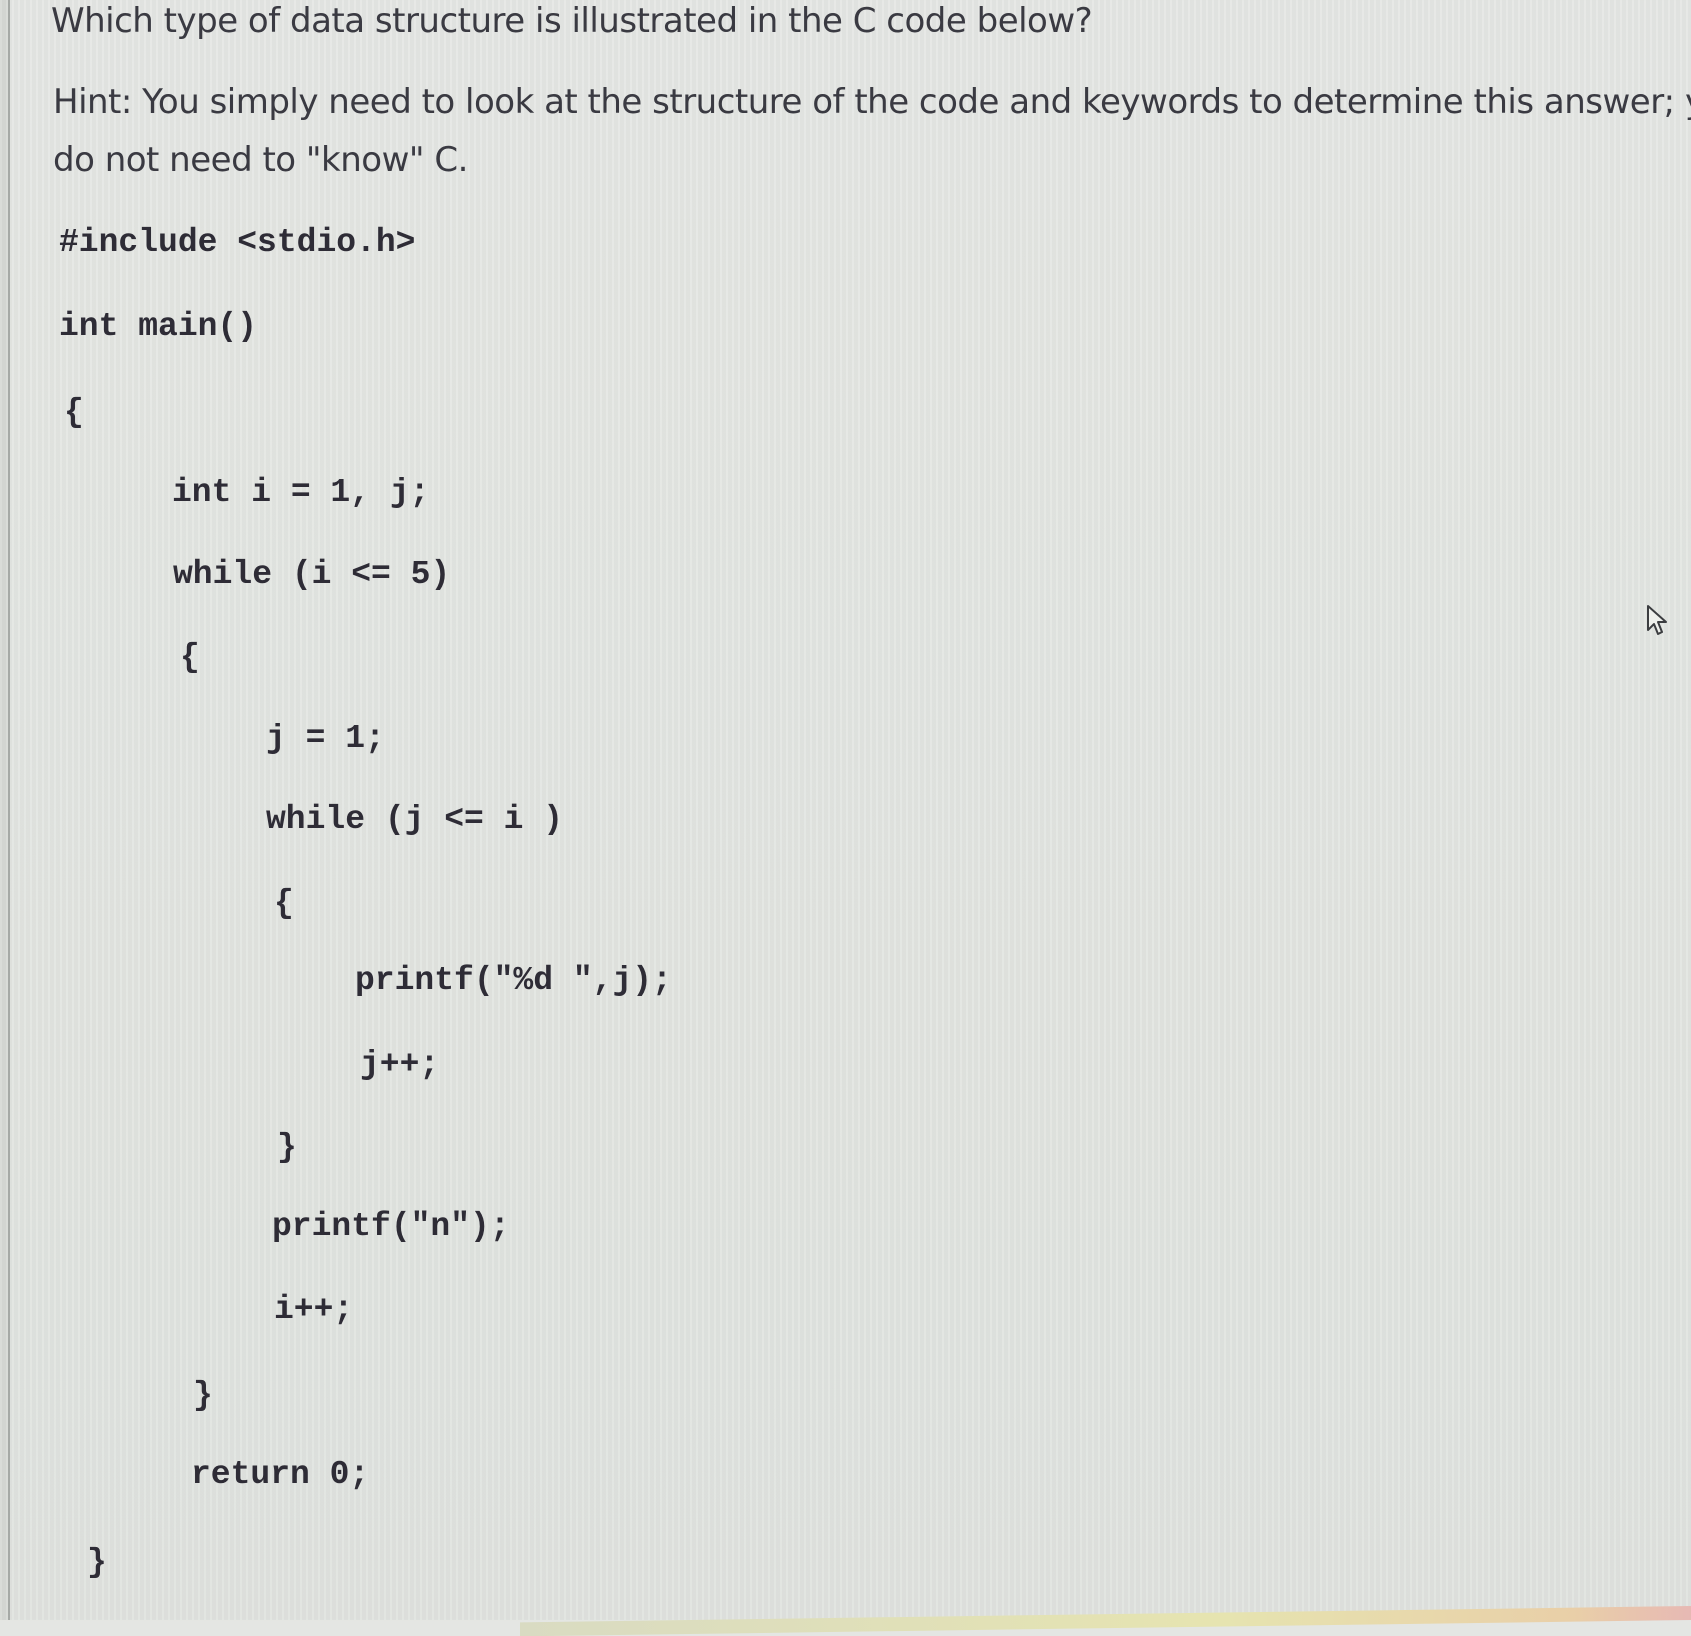 The image size is (1691, 1636). What do you see at coordinates (287, 1147) in the screenshot?
I see `code-line-inner-close-brace: }` at bounding box center [287, 1147].